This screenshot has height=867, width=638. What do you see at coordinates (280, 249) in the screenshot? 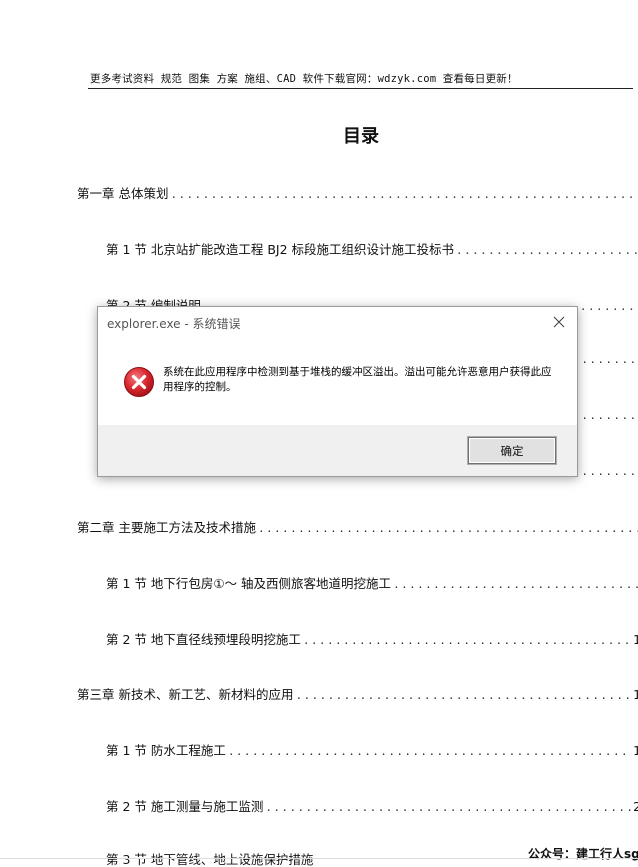
I see `toc-entry-label: 第 1 节 北京站扩能改造工程 BJ2 标段施工组织设计施工投标书` at bounding box center [280, 249].